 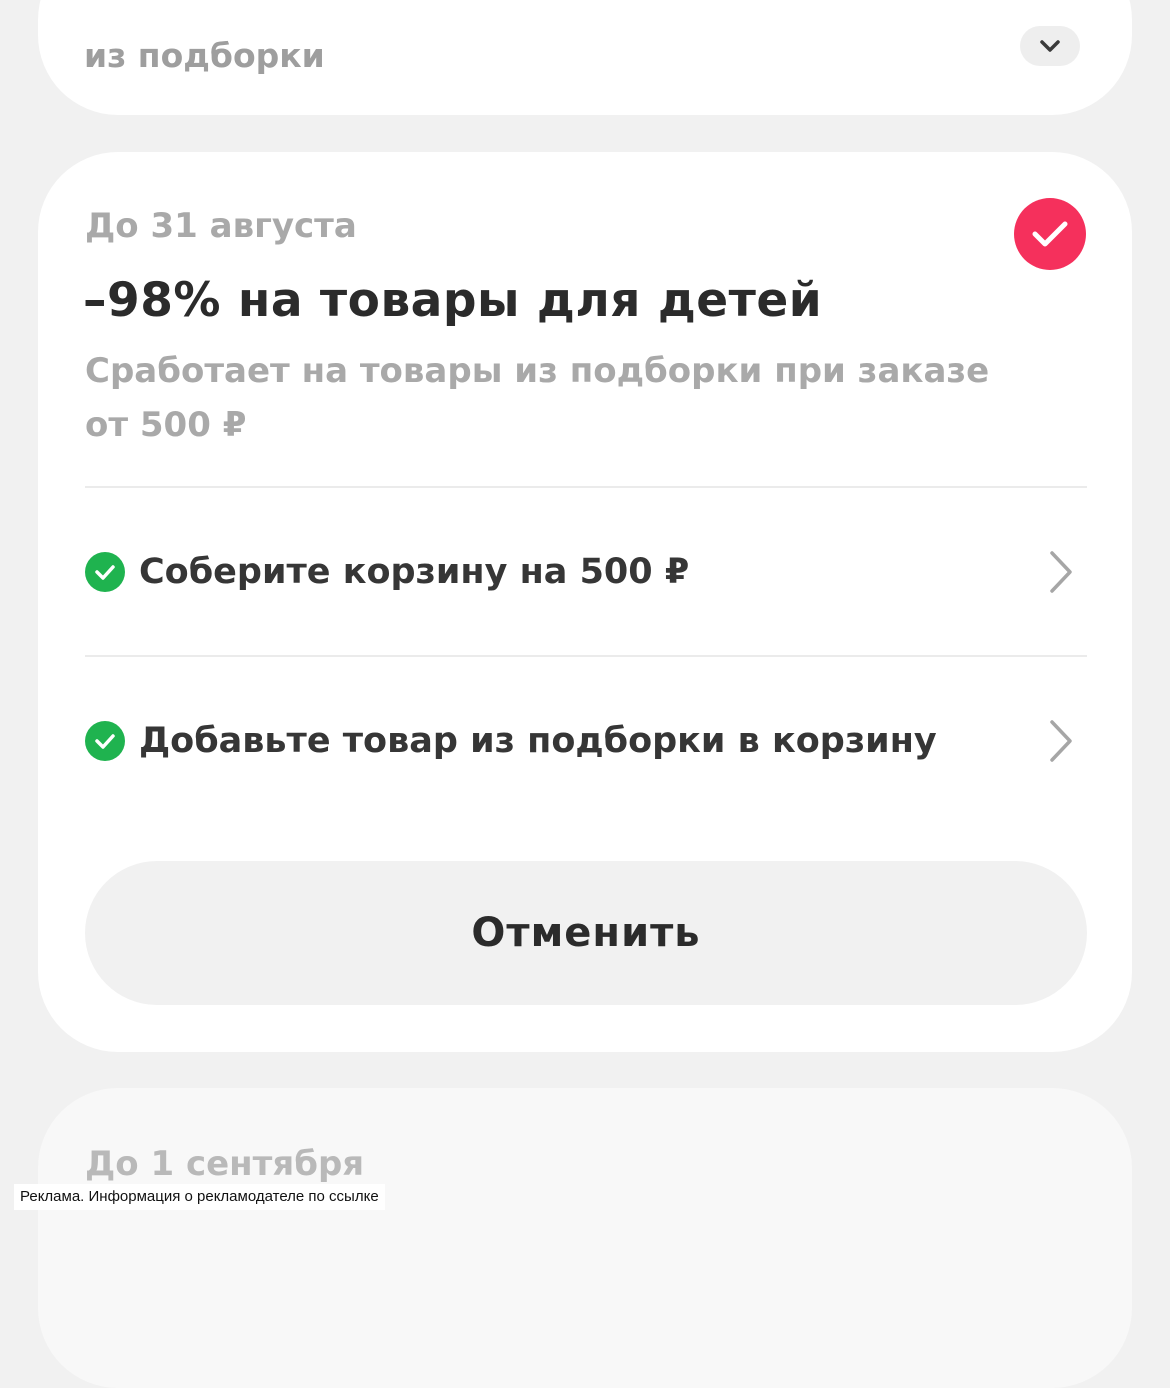 I want to click on promo-deadline: До 31 августа, so click(x=221, y=226).